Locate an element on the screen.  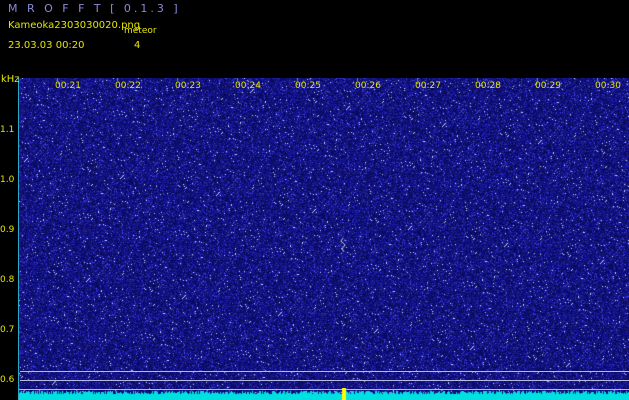
frequency-tick-label: 1.1 is located at coordinates (7, 130).